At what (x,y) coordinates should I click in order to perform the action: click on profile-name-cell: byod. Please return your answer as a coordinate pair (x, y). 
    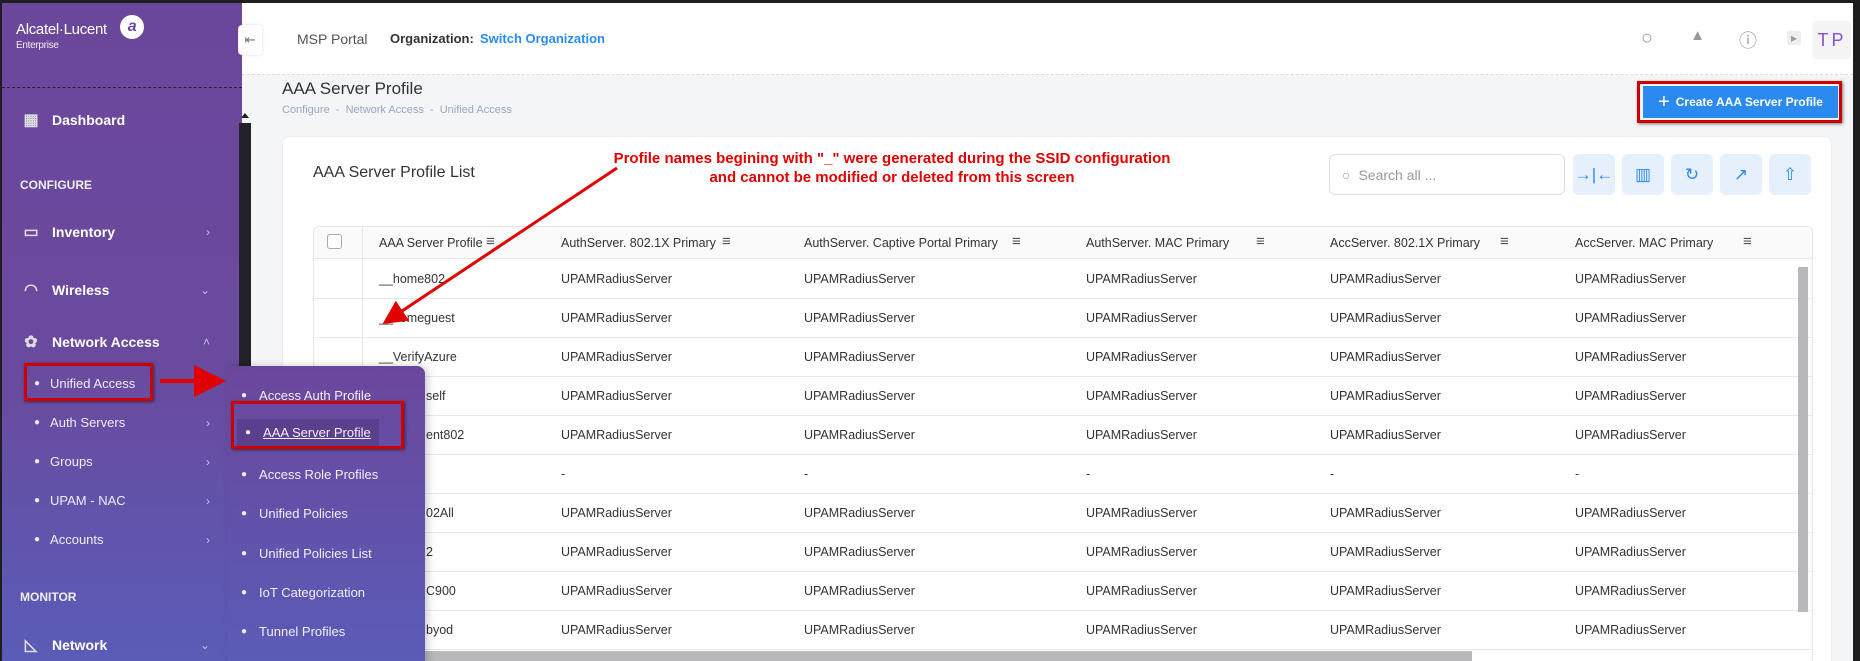
    Looking at the image, I should click on (440, 630).